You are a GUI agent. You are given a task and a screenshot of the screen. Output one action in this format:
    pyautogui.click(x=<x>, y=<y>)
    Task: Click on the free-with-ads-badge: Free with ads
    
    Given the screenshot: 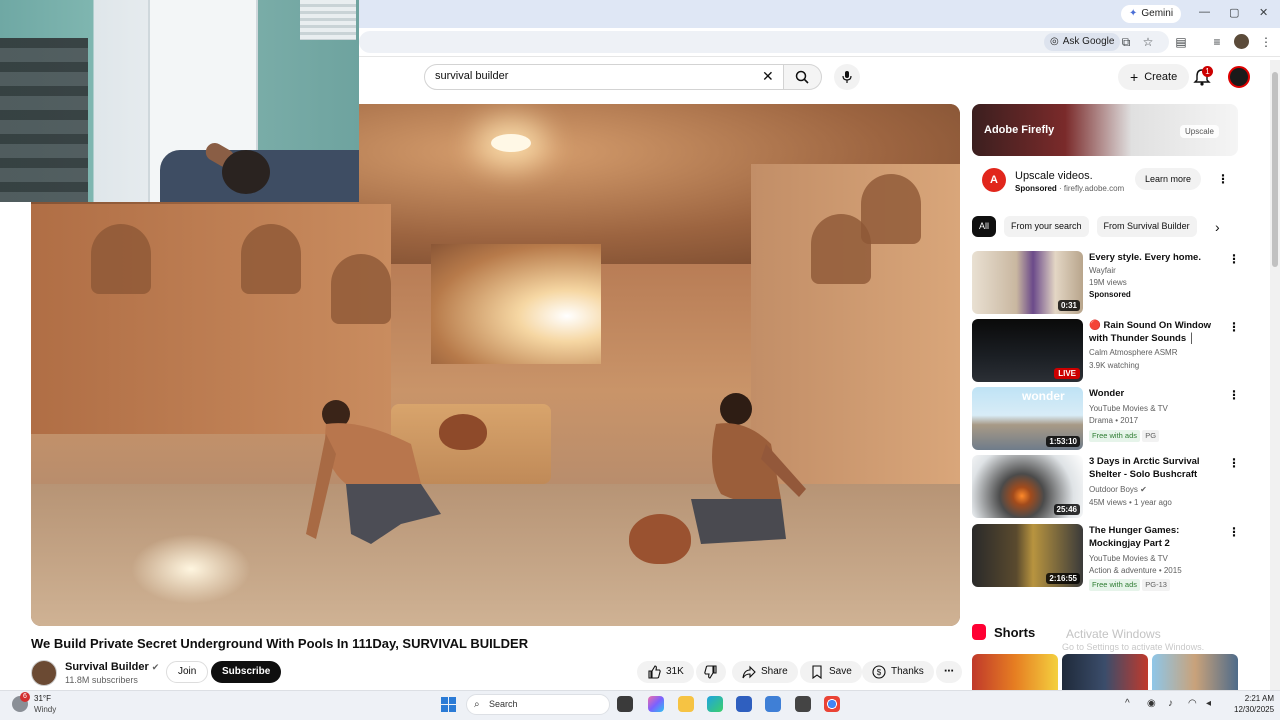 What is the action you would take?
    pyautogui.click(x=1115, y=436)
    